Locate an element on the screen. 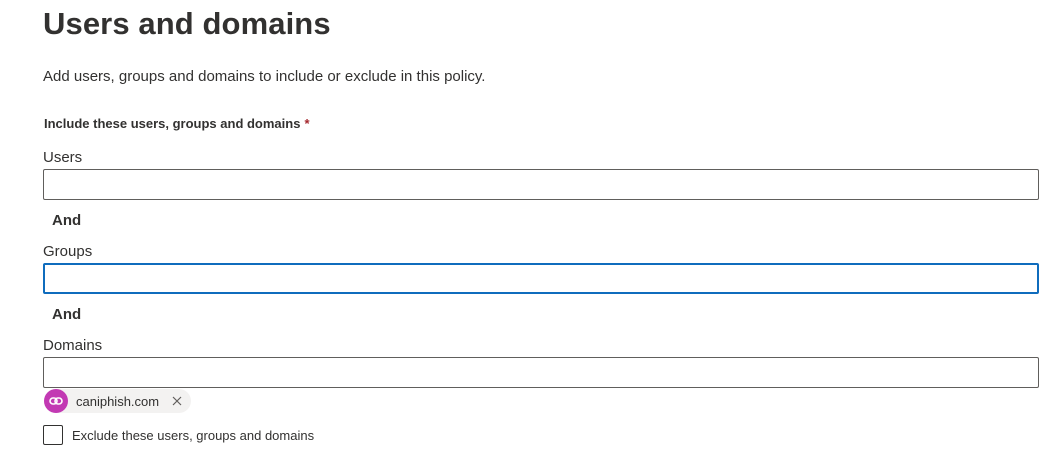  domain-chip-label: caniphish.com is located at coordinates (118, 401).